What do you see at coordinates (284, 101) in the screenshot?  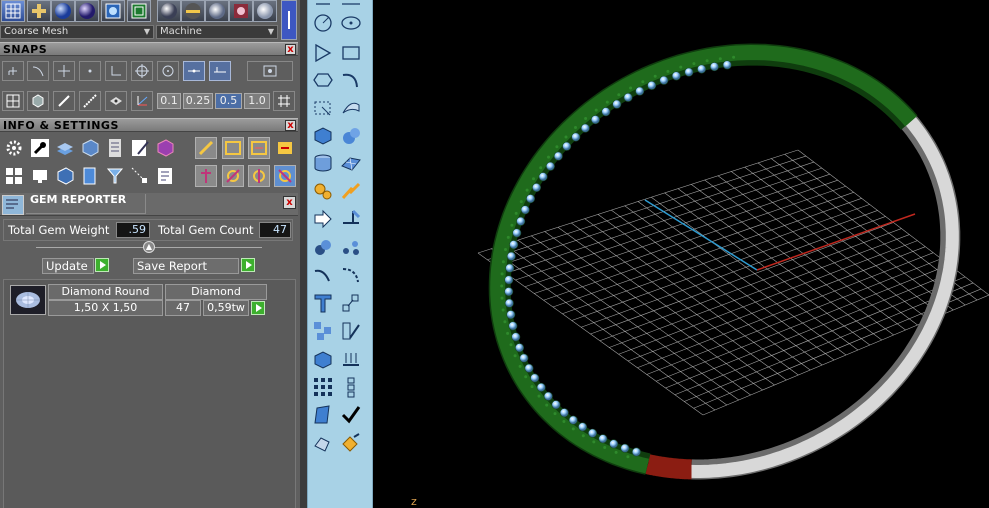 I see `grid-hash-icon` at bounding box center [284, 101].